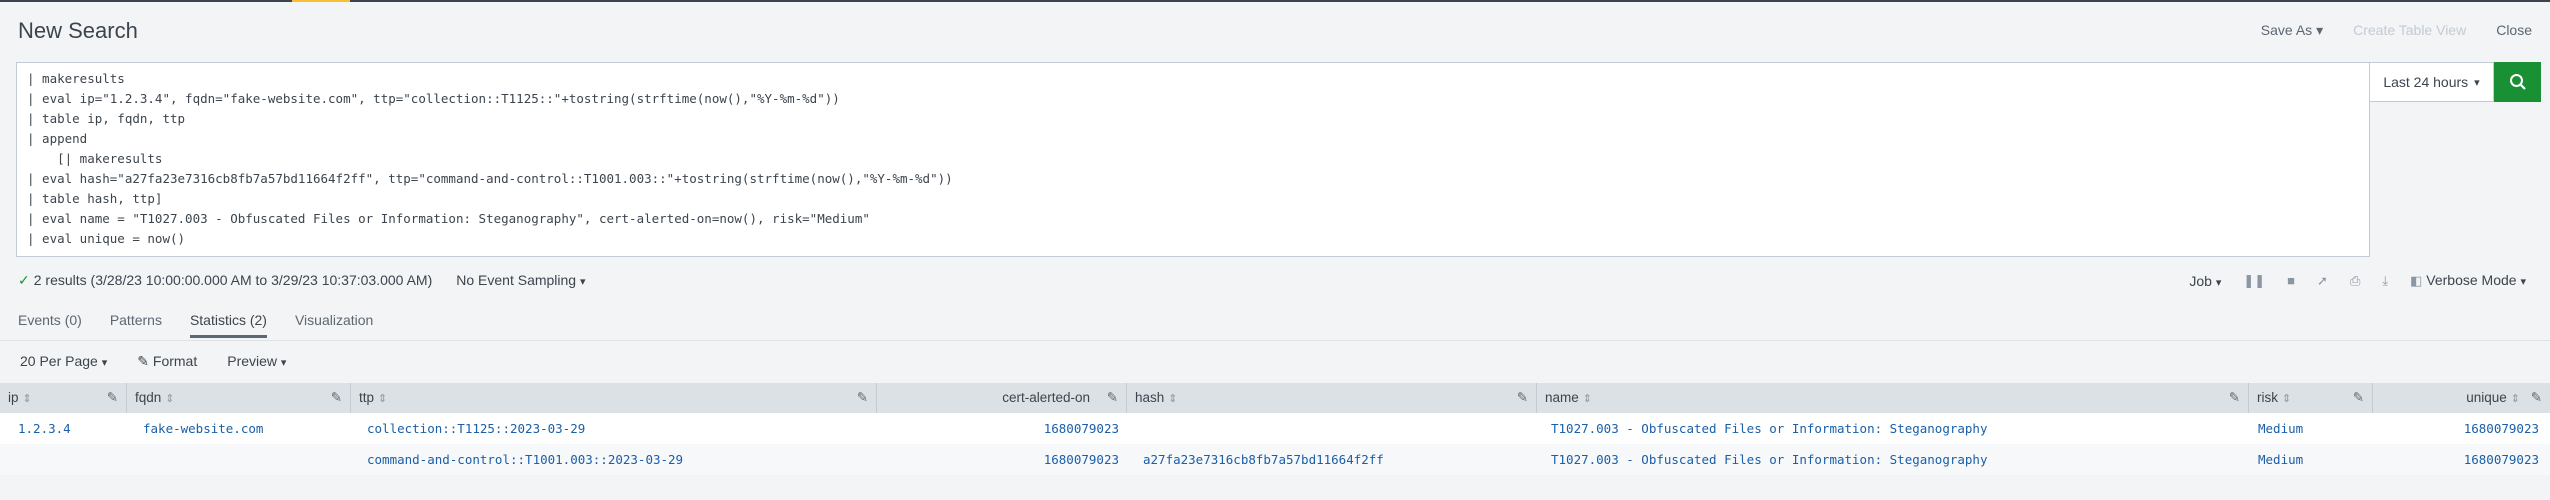 This screenshot has width=2550, height=500. I want to click on header-actions: Save As ▾ Create Table View Close, so click(2396, 30).